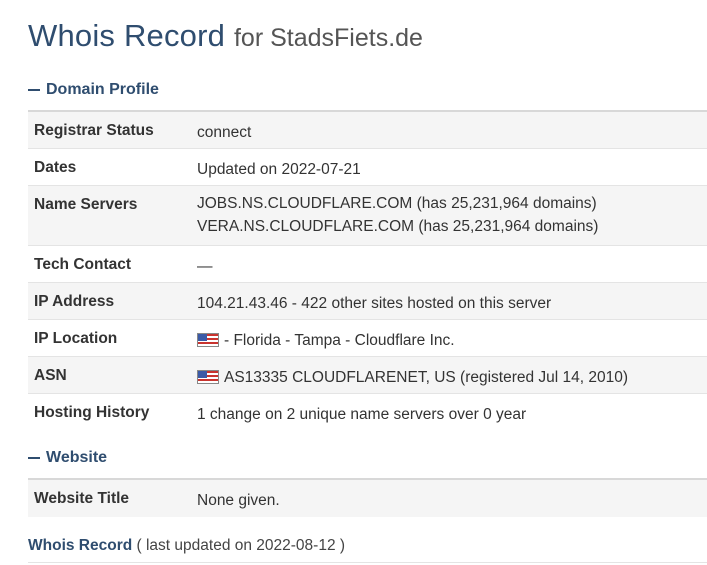  Describe the element at coordinates (80, 545) in the screenshot. I see `whois-record-link: Whois Record` at that location.